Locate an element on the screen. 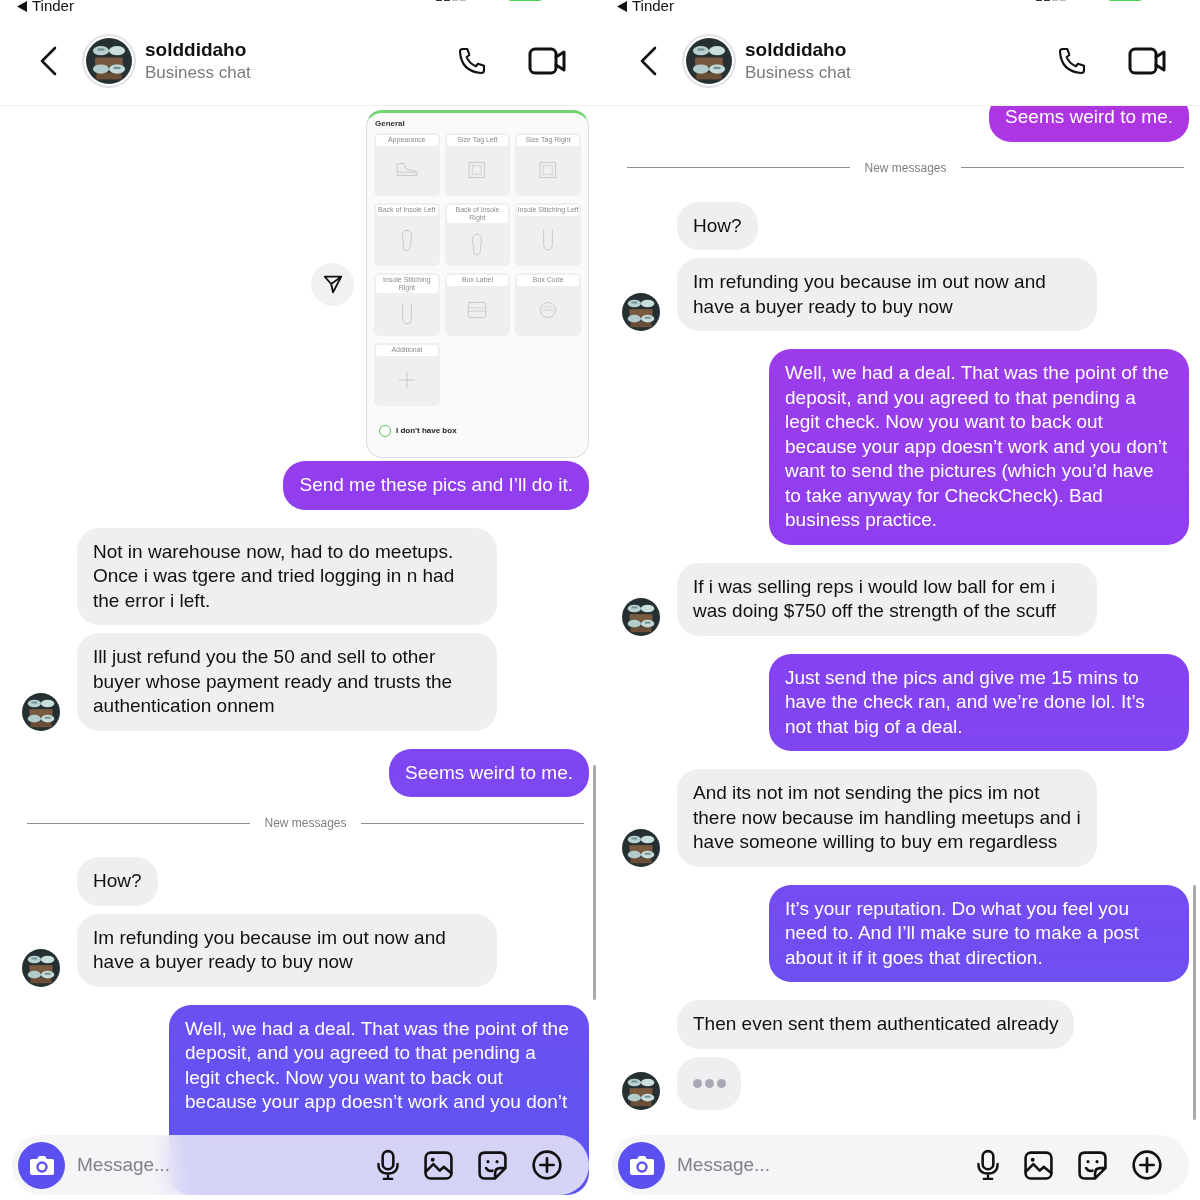 The height and width of the screenshot is (1200, 1200). received-message: Not in warehouse now, had to do meetups. Once i was tgere and tried logging in n had the error i left. is located at coordinates (287, 576).